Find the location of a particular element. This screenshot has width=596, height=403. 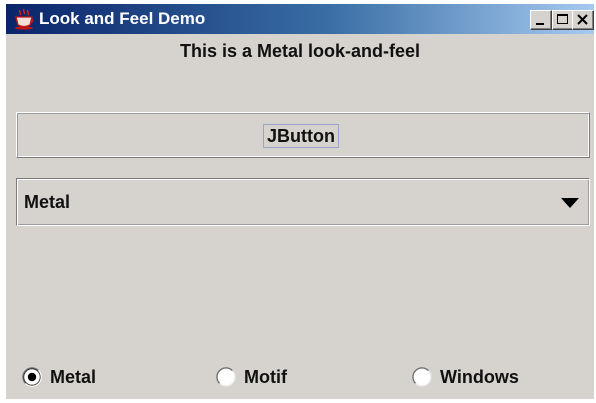

minimize-button is located at coordinates (541, 20).